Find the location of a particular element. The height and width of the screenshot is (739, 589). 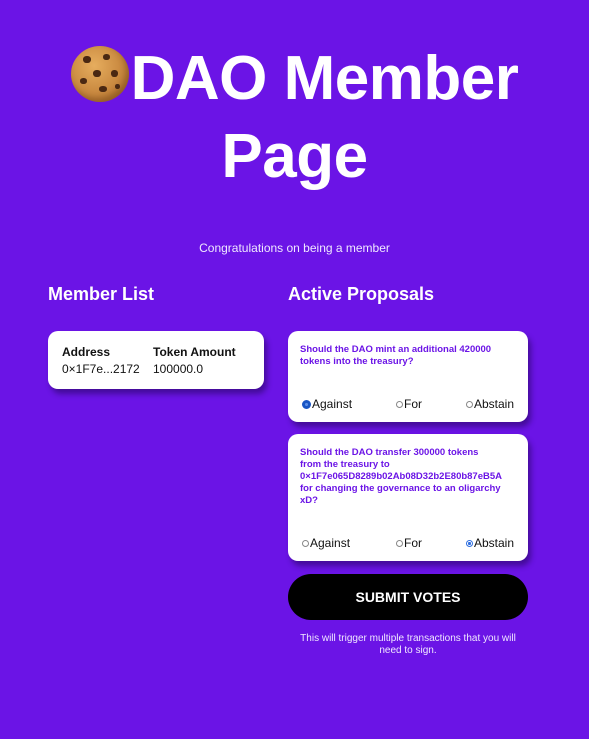

question-line: Should the DAO mint an additional 420000 is located at coordinates (396, 349).